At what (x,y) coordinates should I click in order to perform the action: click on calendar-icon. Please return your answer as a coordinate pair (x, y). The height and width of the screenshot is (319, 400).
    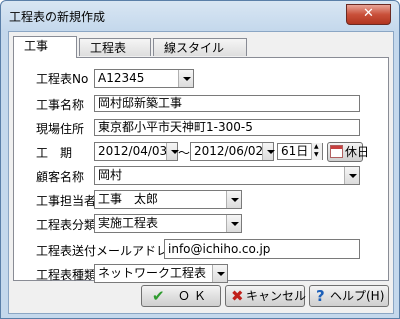
    Looking at the image, I should click on (336, 151).